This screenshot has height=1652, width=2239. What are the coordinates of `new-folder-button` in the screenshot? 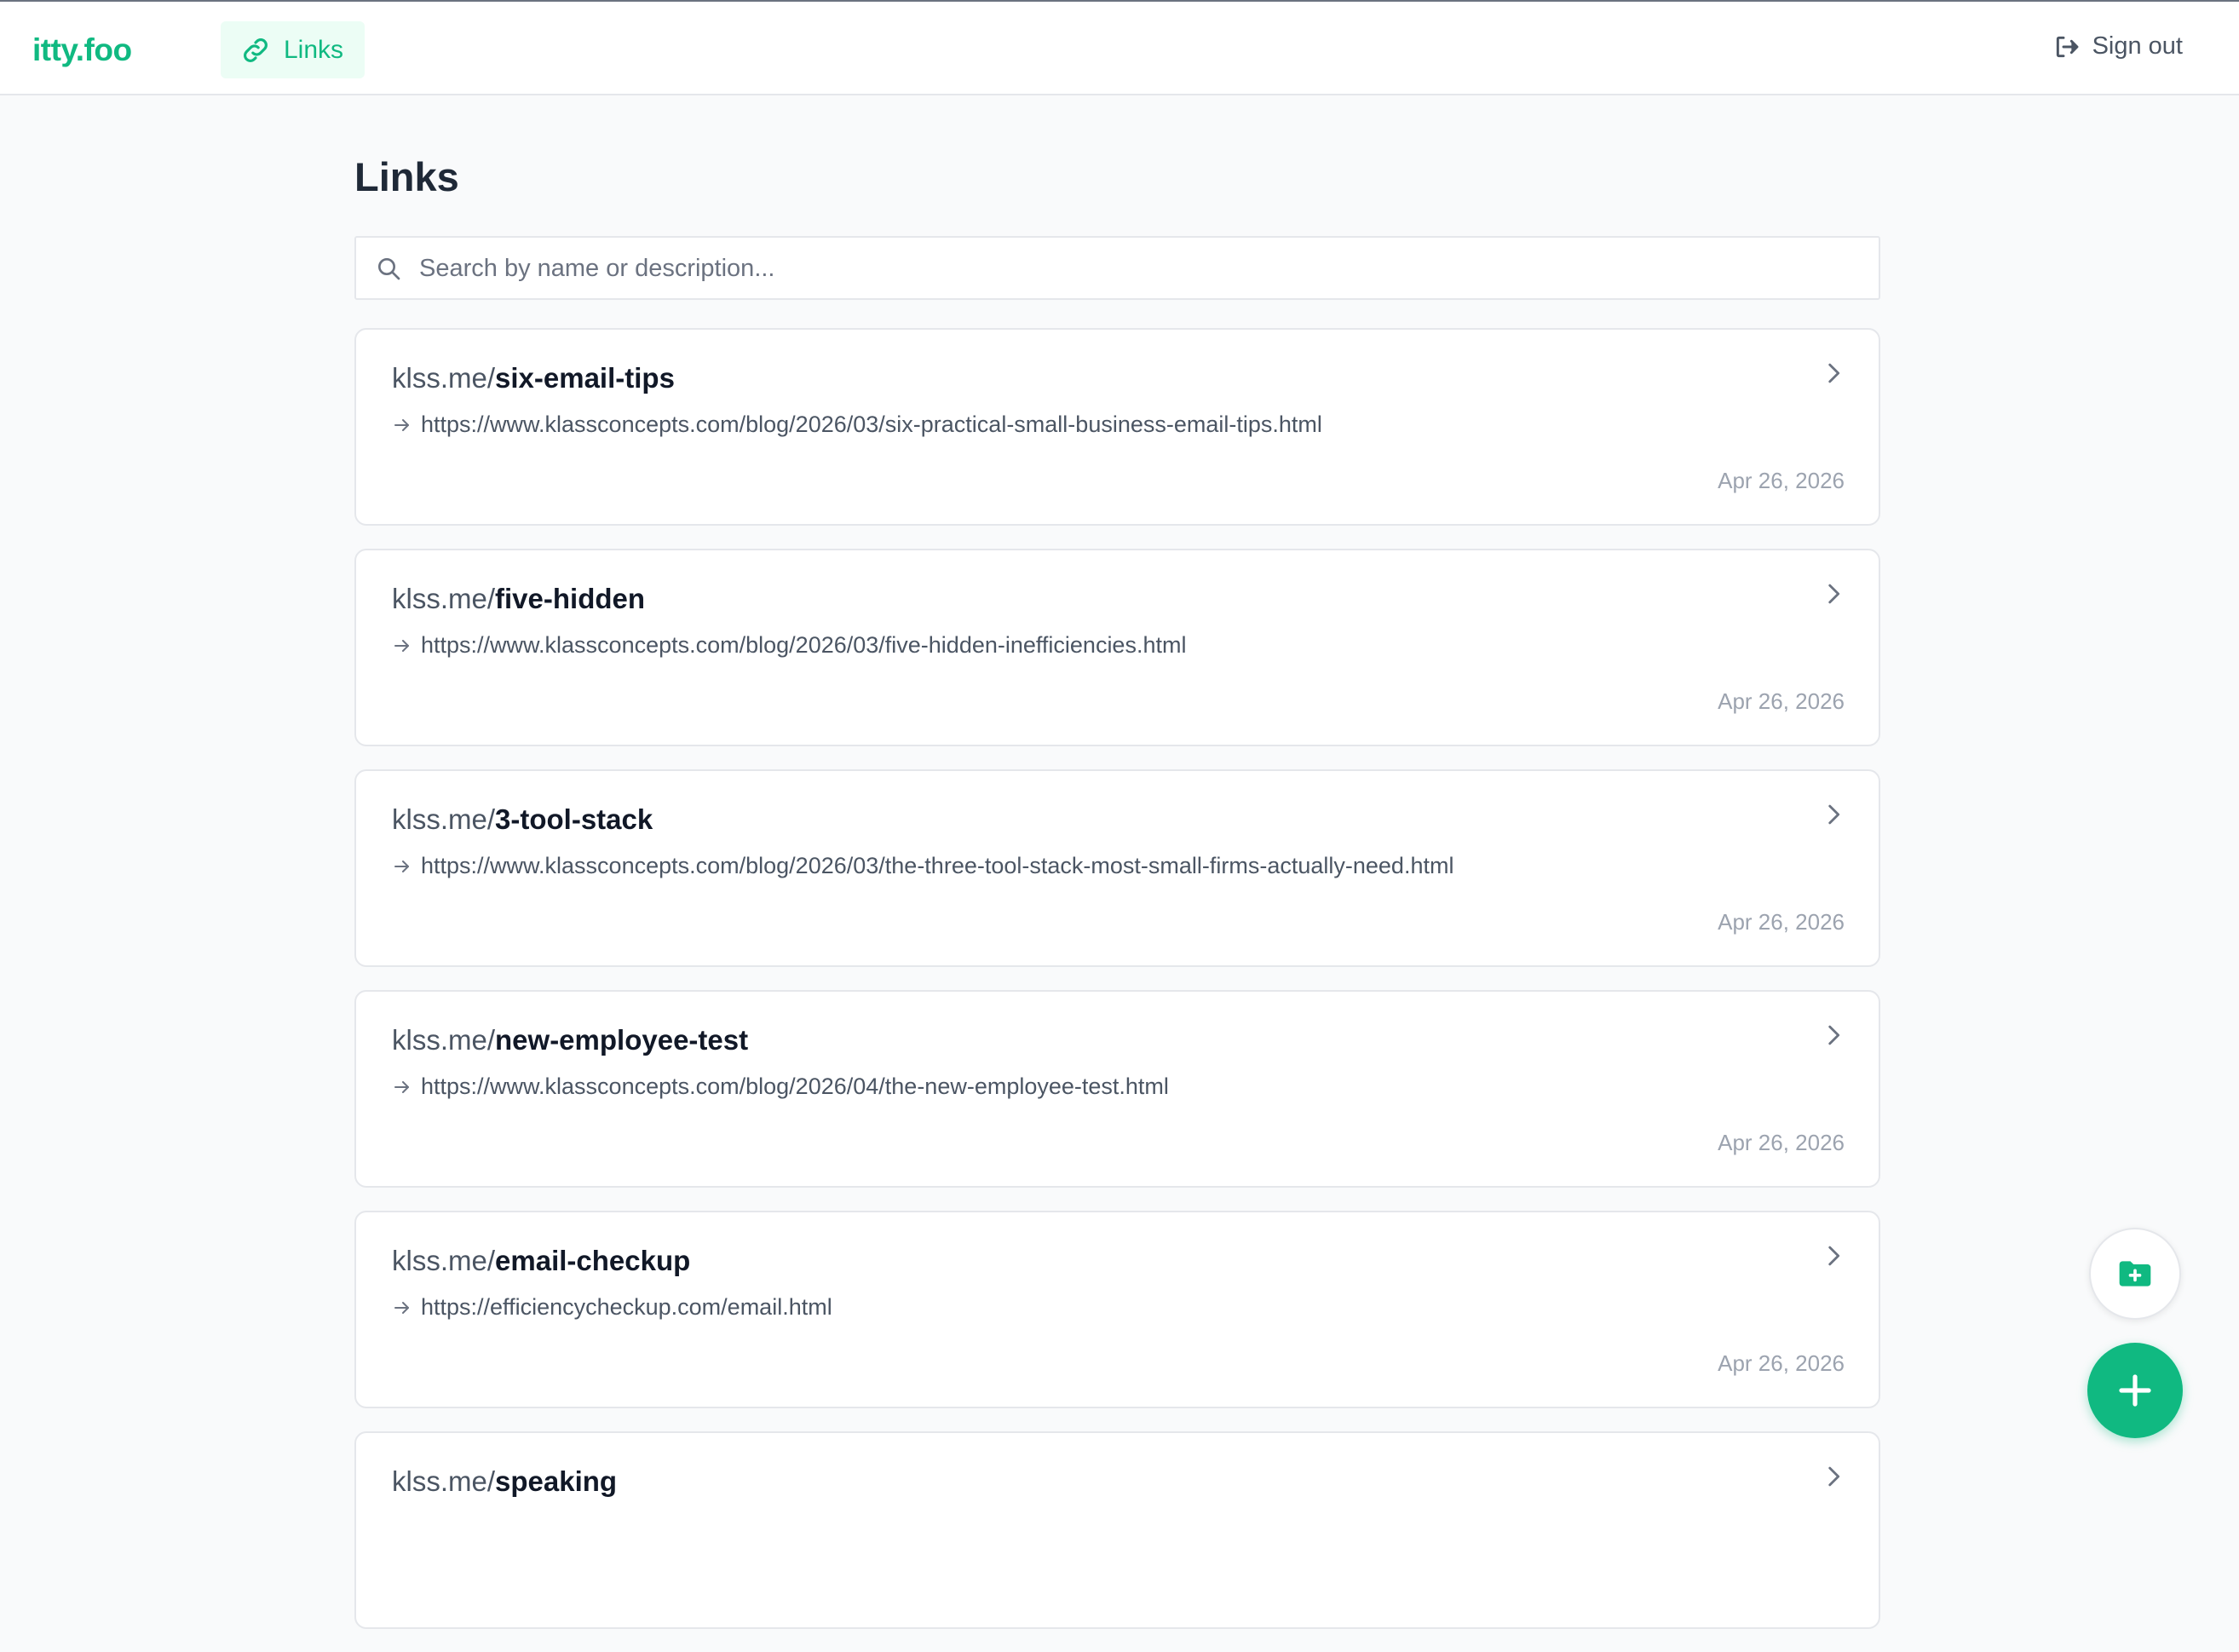 It's located at (2135, 1274).